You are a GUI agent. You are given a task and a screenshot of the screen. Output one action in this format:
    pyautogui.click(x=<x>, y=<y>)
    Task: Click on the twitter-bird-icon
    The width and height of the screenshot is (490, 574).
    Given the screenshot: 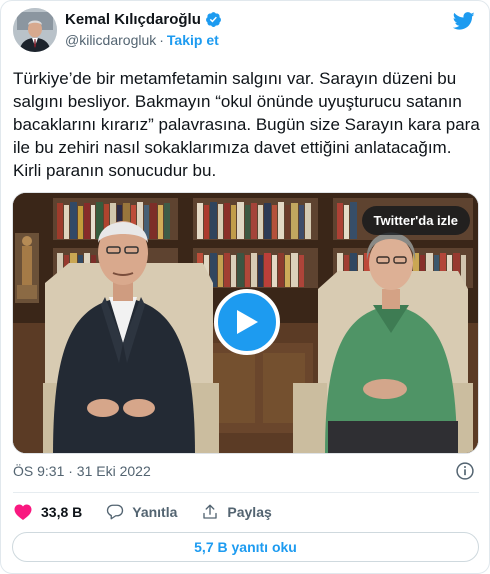 What is the action you would take?
    pyautogui.click(x=464, y=21)
    